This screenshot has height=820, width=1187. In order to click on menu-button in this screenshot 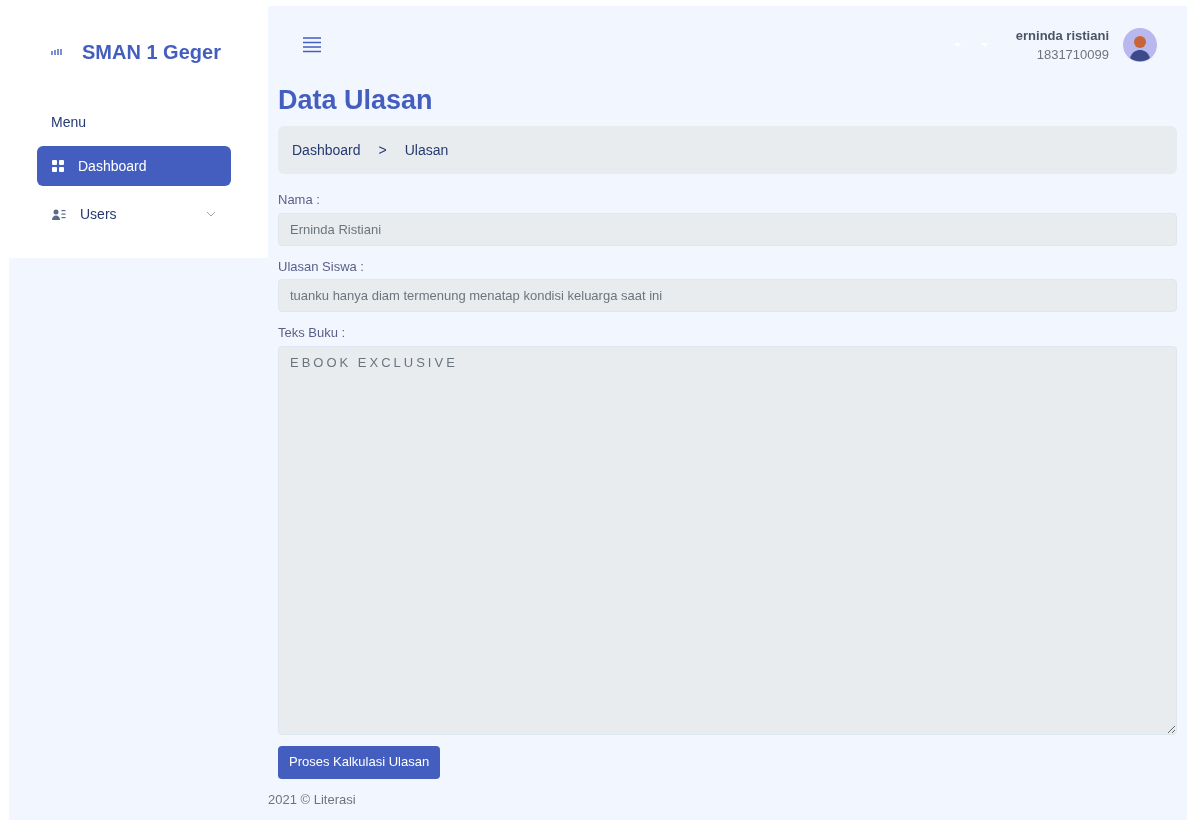, I will do `click(312, 45)`.